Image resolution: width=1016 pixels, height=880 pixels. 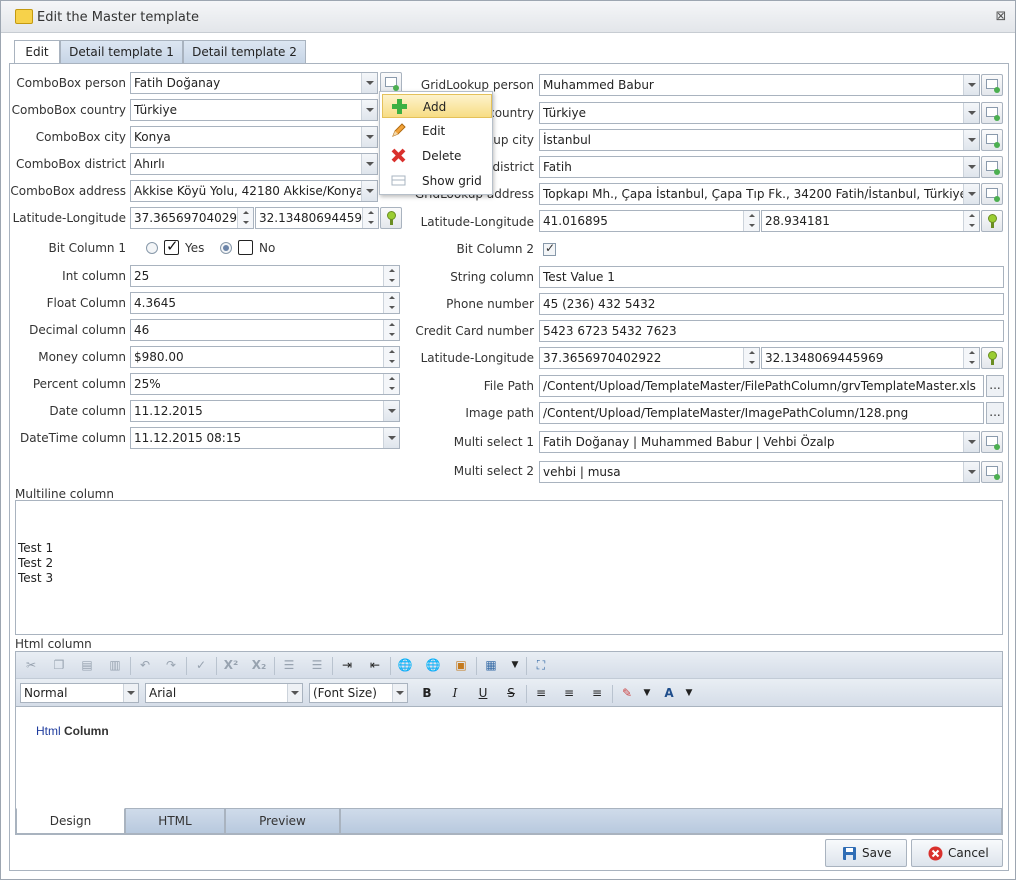 What do you see at coordinates (569, 693) in the screenshot?
I see `align-center-icon: ≡` at bounding box center [569, 693].